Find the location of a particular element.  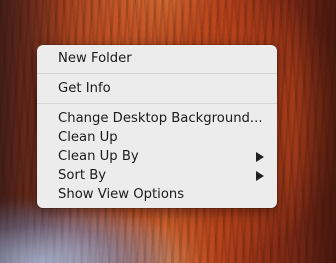

wallpaper-shadow-right is located at coordinates (316, 131).